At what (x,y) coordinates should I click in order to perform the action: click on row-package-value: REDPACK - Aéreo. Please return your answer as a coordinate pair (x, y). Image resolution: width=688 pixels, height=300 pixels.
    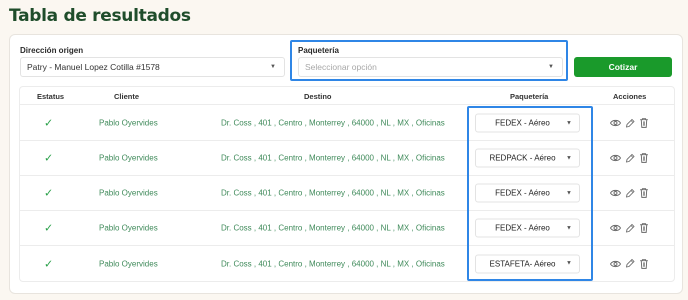
    Looking at the image, I should click on (522, 158).